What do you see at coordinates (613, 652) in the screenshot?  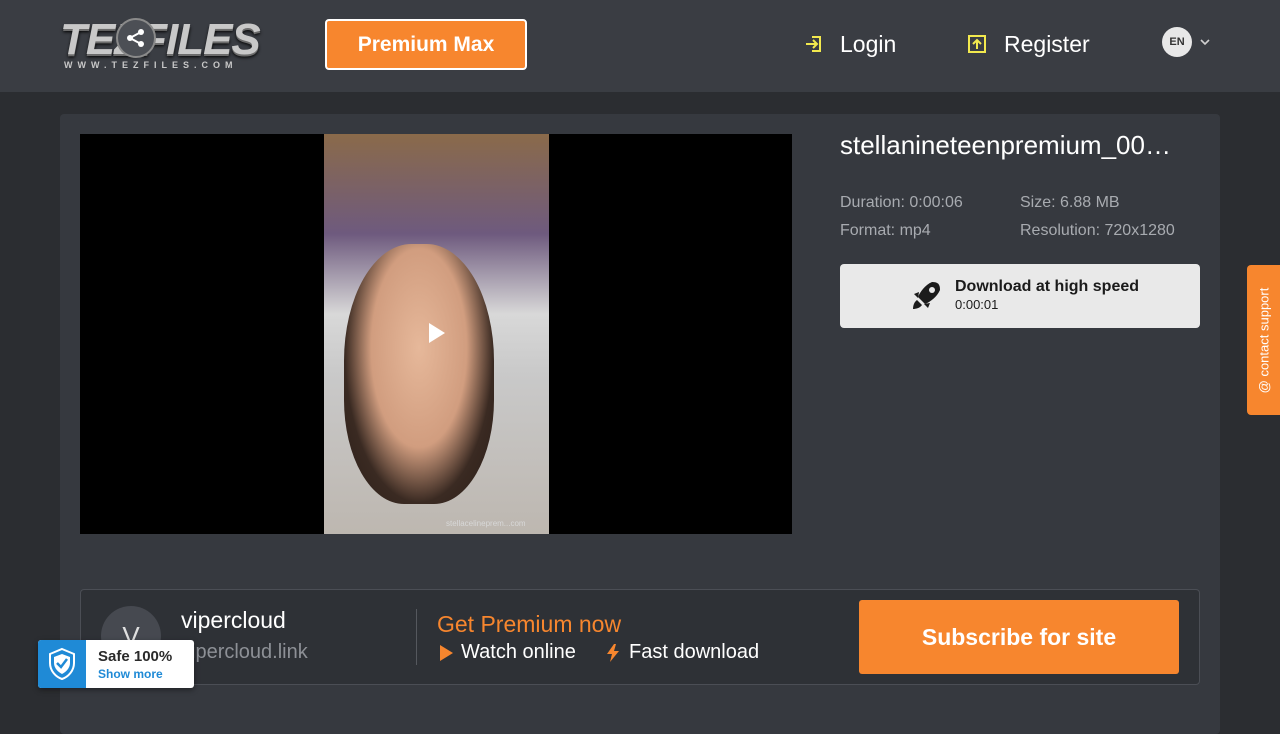 I see `lightning-icon` at bounding box center [613, 652].